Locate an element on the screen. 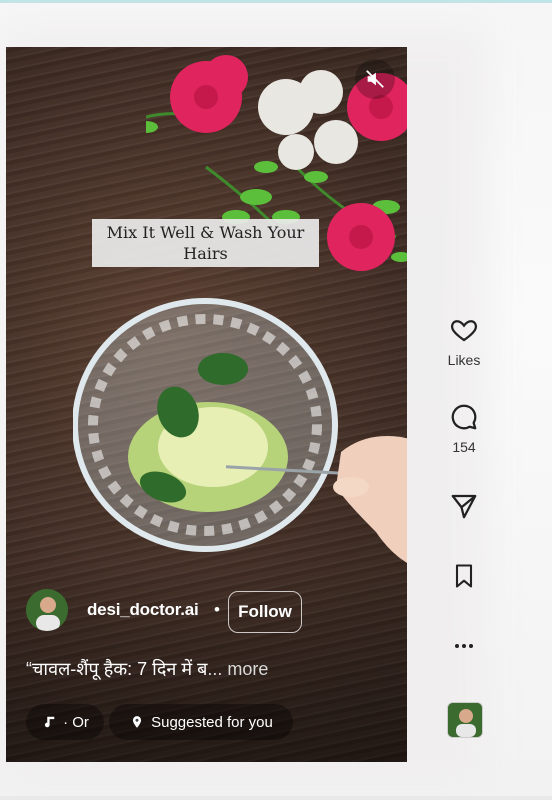 This screenshot has height=800, width=552. bottom-border is located at coordinates (276, 798).